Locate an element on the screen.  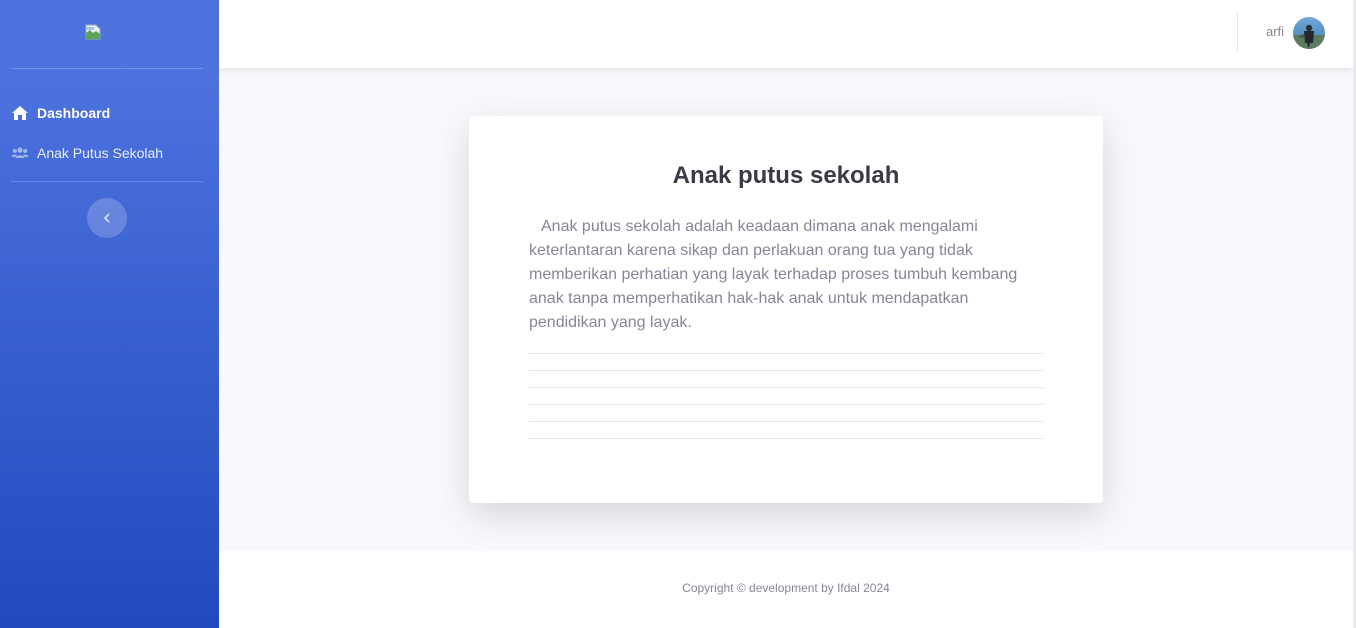
footer: Copyright © development by Ifdal 2024 is located at coordinates (786, 589).